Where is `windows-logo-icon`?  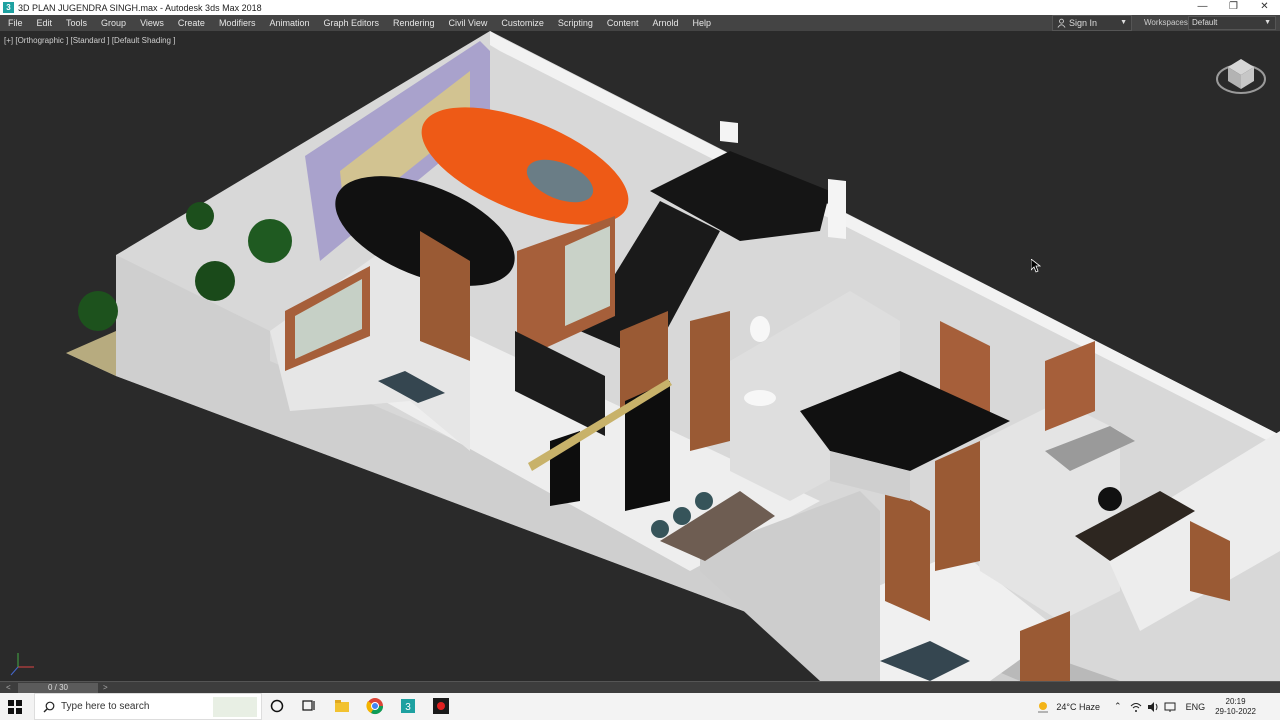 windows-logo-icon is located at coordinates (15, 706).